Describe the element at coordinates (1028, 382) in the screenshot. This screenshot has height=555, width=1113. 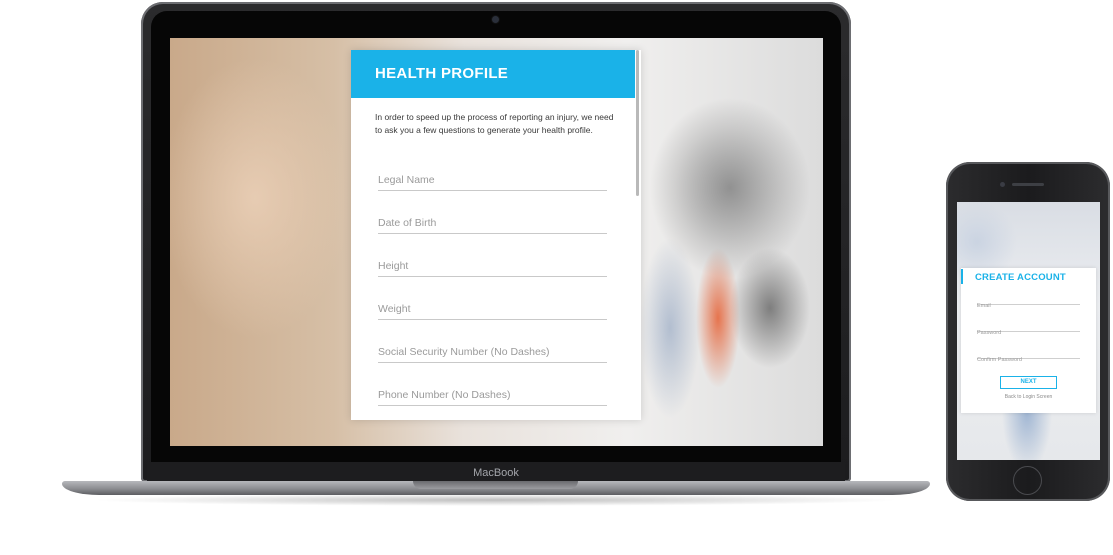
I see `next-button: NEXT` at that location.